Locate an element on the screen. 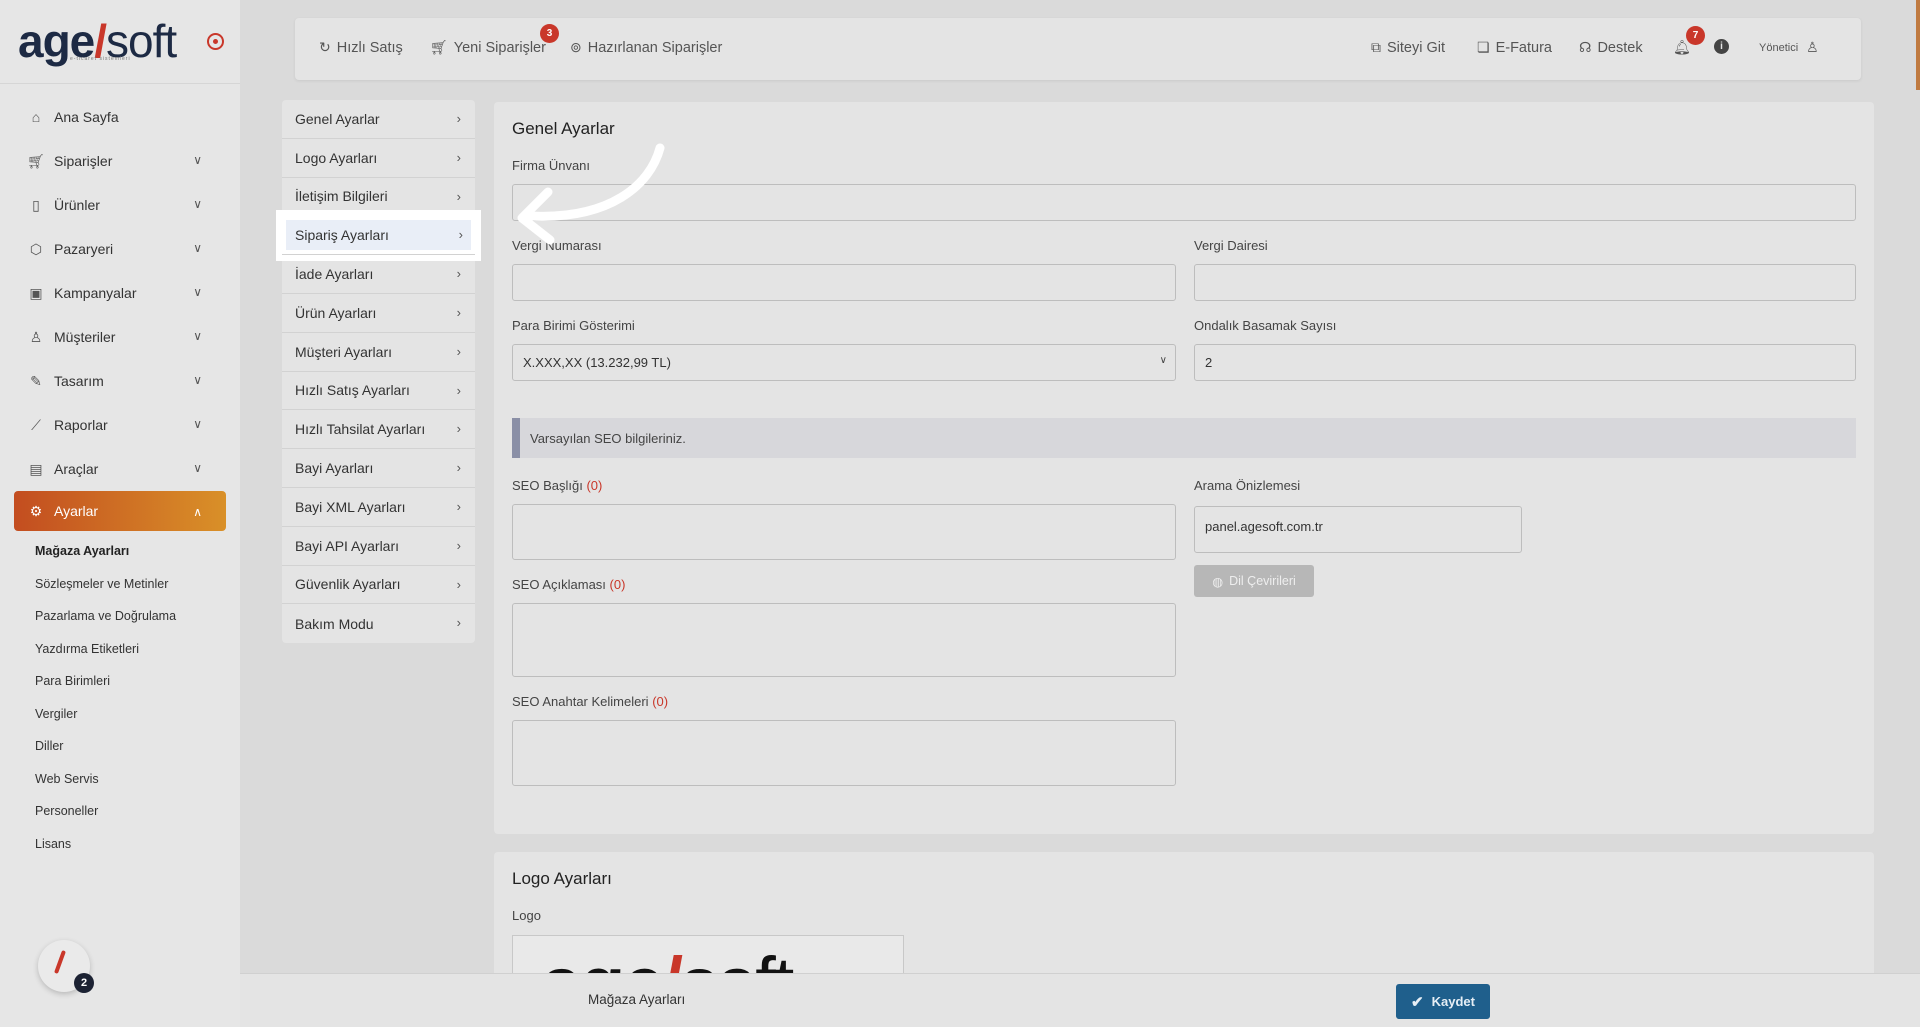 The width and height of the screenshot is (1920, 1027). decimal-places-field: 2 is located at coordinates (1525, 362).